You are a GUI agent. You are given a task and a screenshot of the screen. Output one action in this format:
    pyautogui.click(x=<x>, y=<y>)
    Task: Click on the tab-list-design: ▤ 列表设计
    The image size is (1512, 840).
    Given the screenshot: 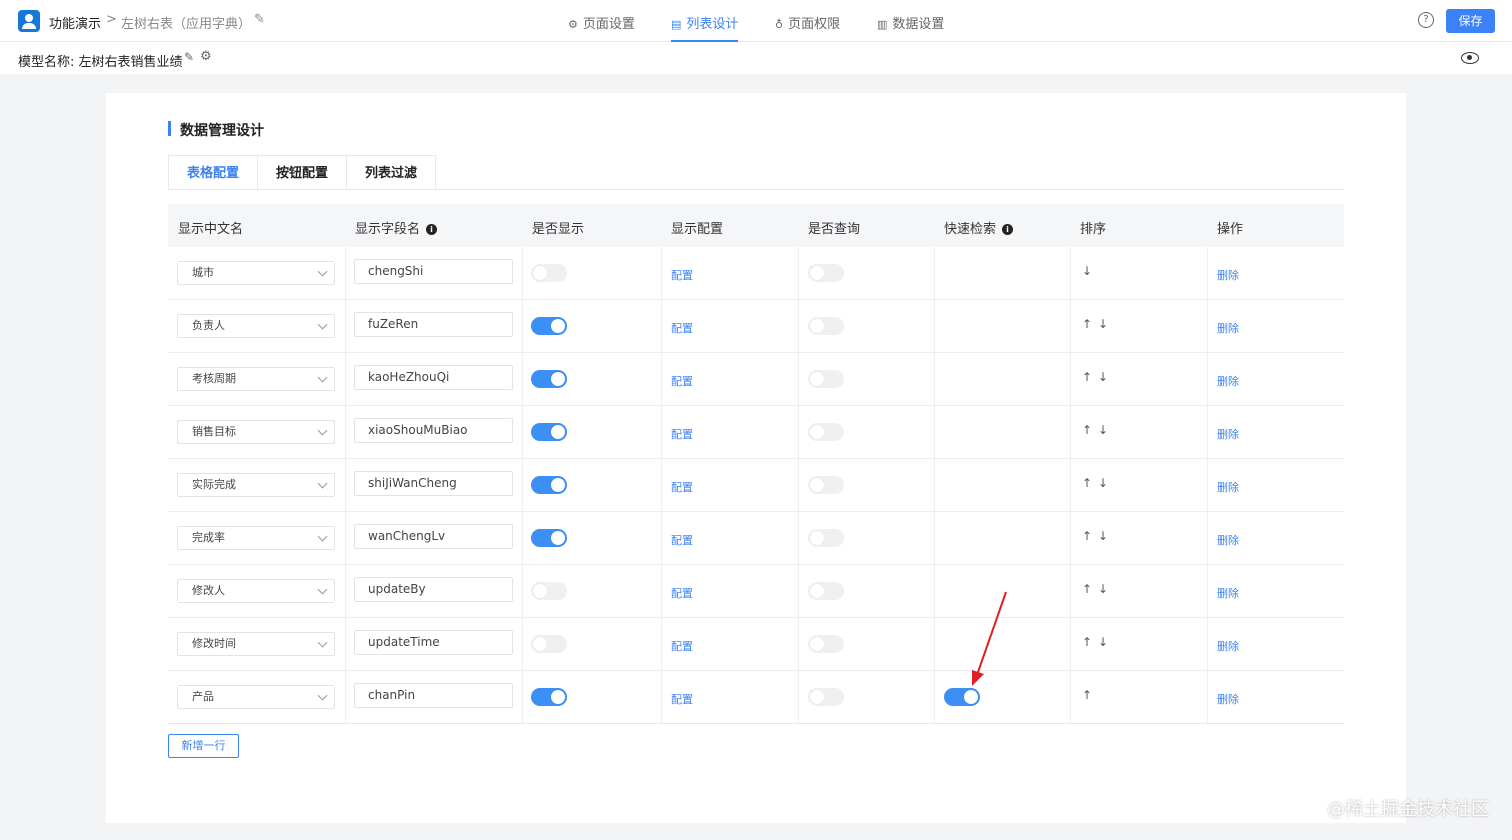 What is the action you would take?
    pyautogui.click(x=705, y=27)
    